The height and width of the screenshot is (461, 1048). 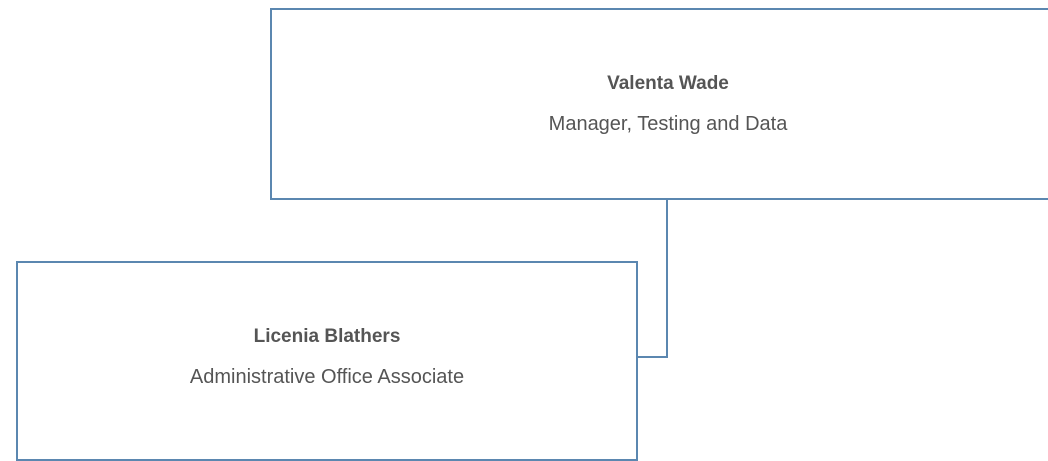 What do you see at coordinates (668, 83) in the screenshot?
I see `manager-name: Valenta Wade` at bounding box center [668, 83].